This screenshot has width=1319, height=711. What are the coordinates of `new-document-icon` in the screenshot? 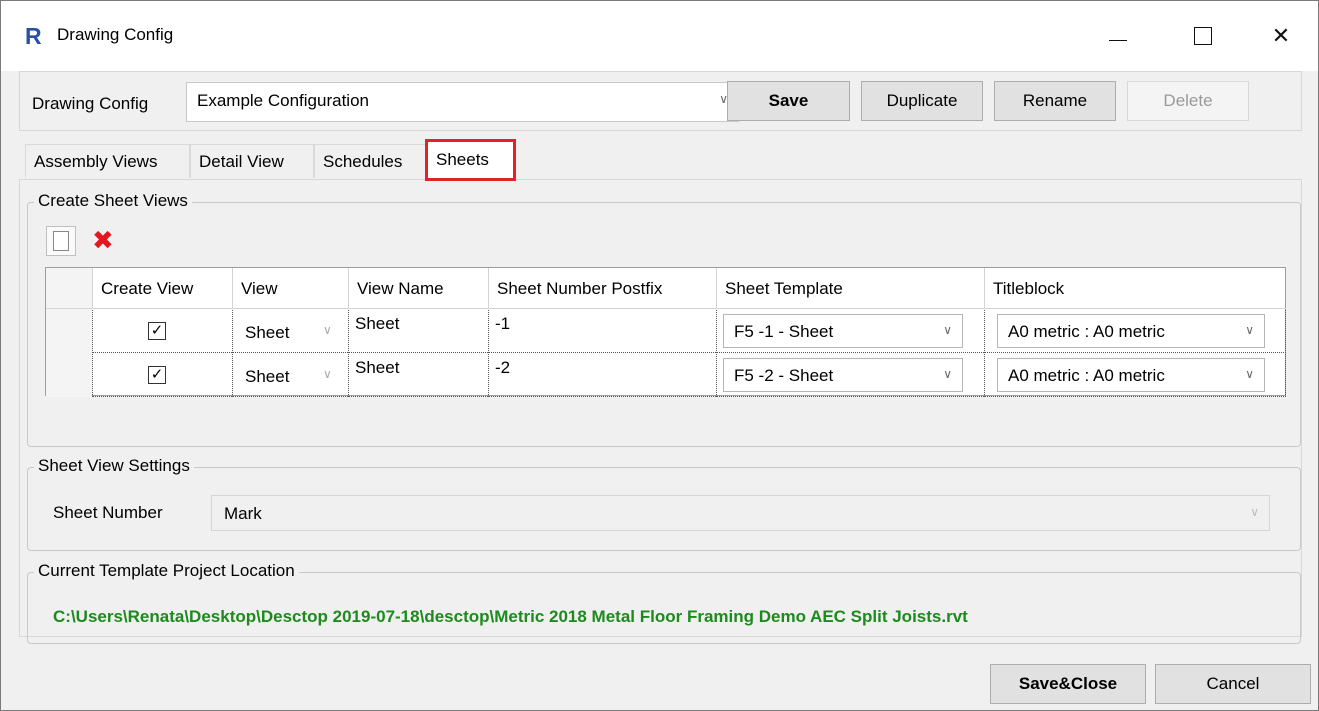 It's located at (61, 241).